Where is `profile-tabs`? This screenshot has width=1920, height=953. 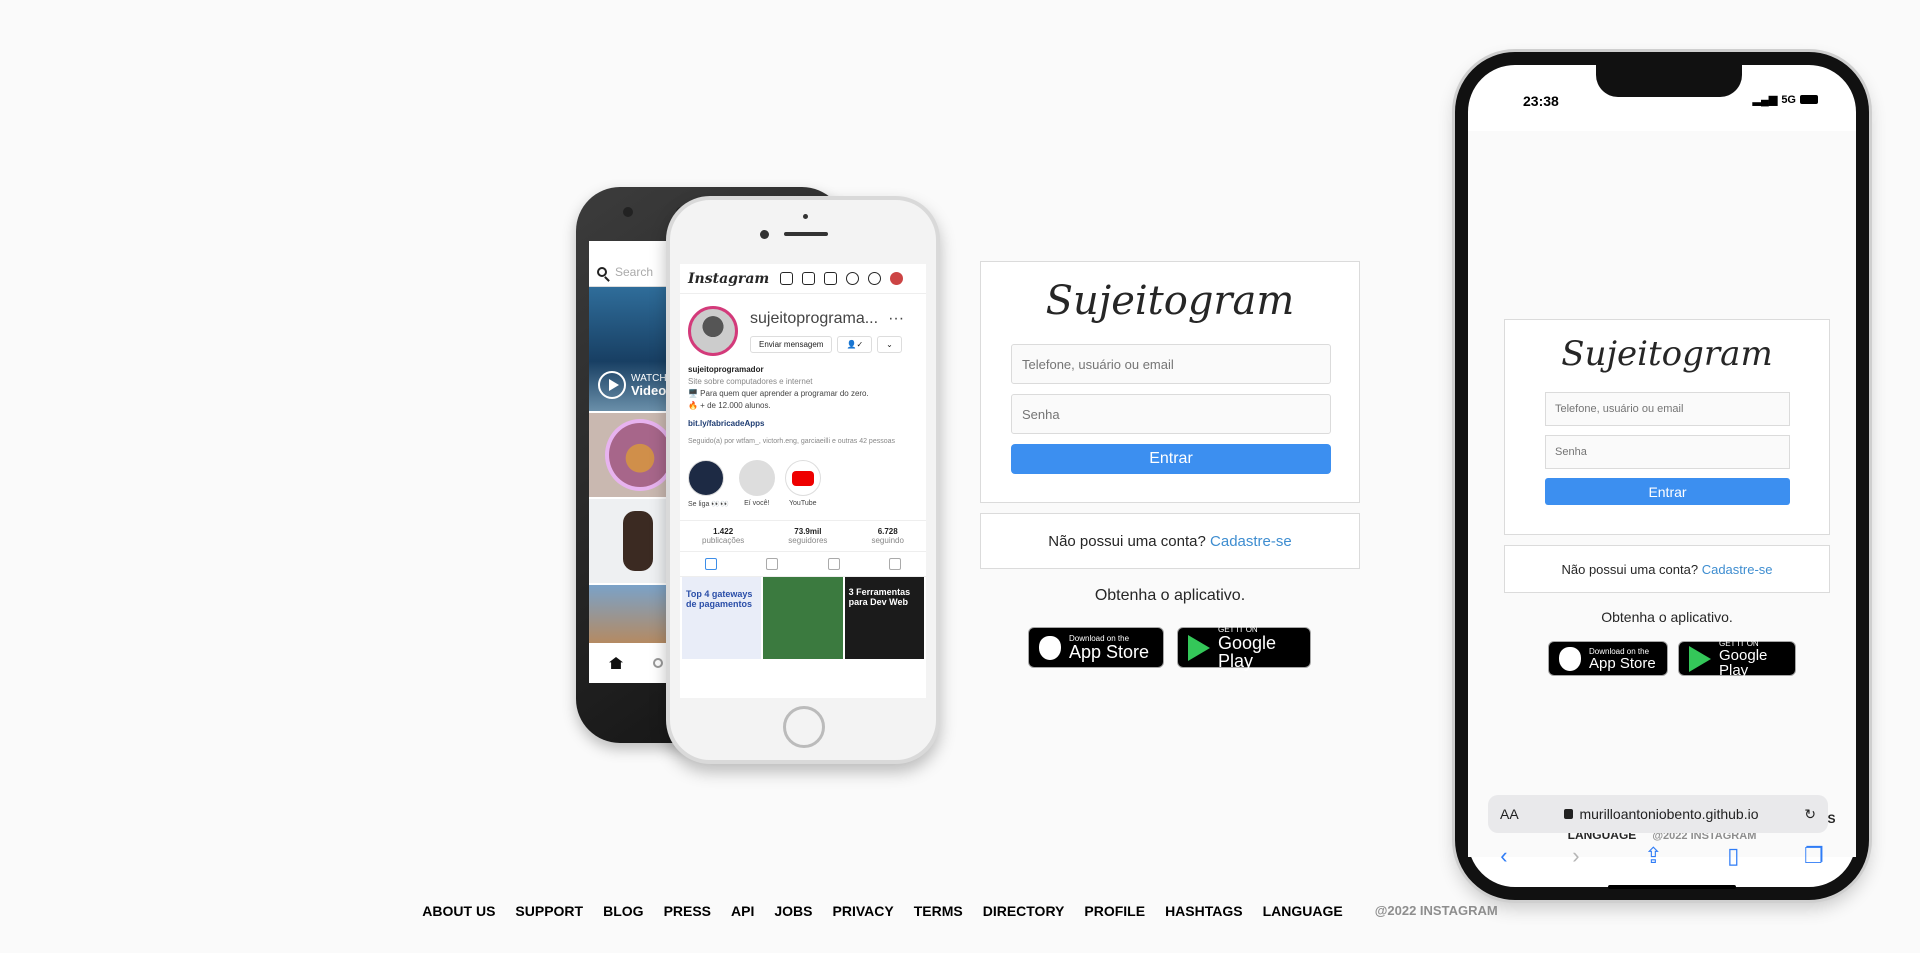
profile-tabs is located at coordinates (803, 564).